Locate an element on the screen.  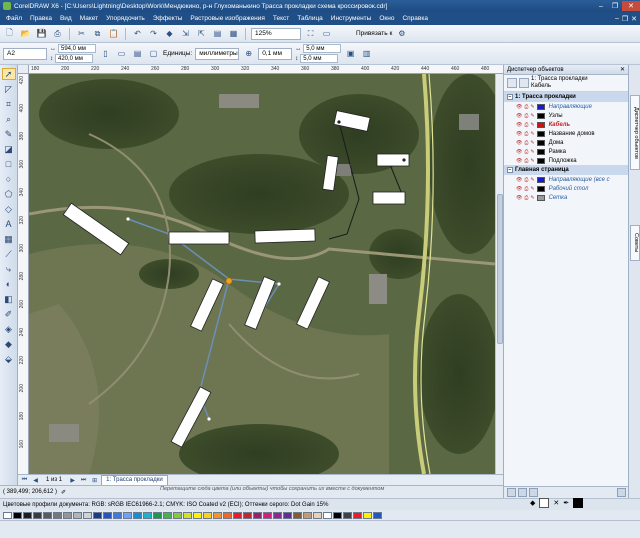
outline-swatch is located at coordinates (578, 503).